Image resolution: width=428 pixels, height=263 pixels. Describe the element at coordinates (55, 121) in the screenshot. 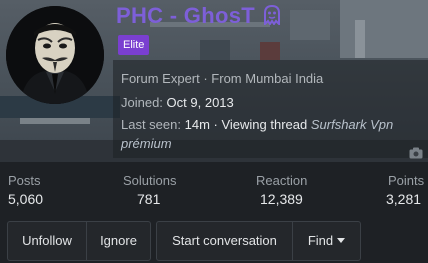

I see `banner-rug` at that location.